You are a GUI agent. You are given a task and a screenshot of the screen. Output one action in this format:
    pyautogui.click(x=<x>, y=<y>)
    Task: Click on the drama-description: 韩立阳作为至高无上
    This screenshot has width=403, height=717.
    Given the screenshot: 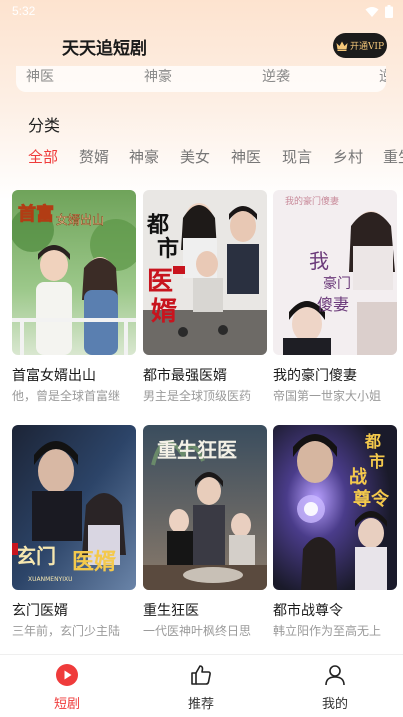 What is the action you would take?
    pyautogui.click(x=327, y=631)
    